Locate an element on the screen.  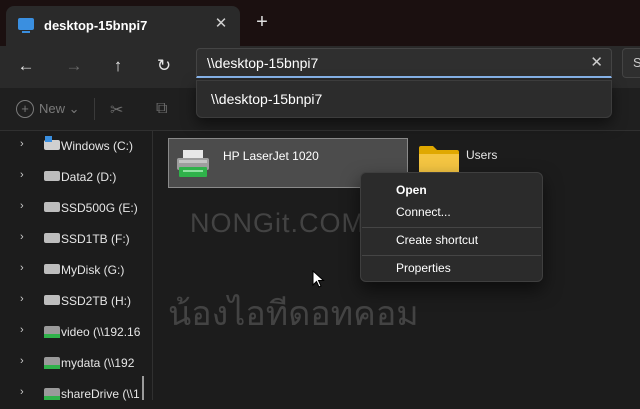
title-bar: desktop-15bnpi7 ✕ + is located at coordinates (320, 23).